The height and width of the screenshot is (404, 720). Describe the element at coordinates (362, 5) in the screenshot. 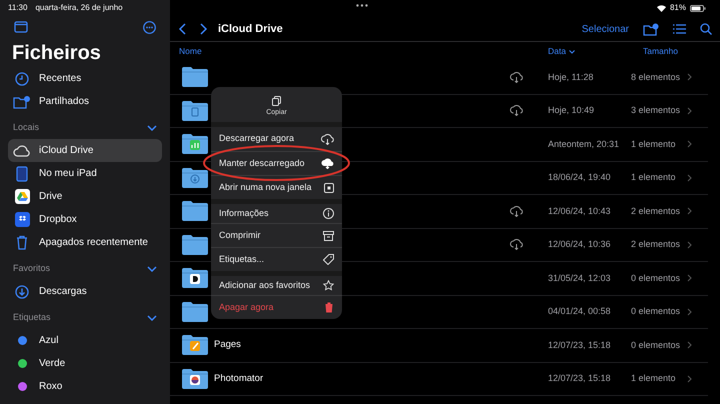

I see `multitask-dots-icon` at that location.